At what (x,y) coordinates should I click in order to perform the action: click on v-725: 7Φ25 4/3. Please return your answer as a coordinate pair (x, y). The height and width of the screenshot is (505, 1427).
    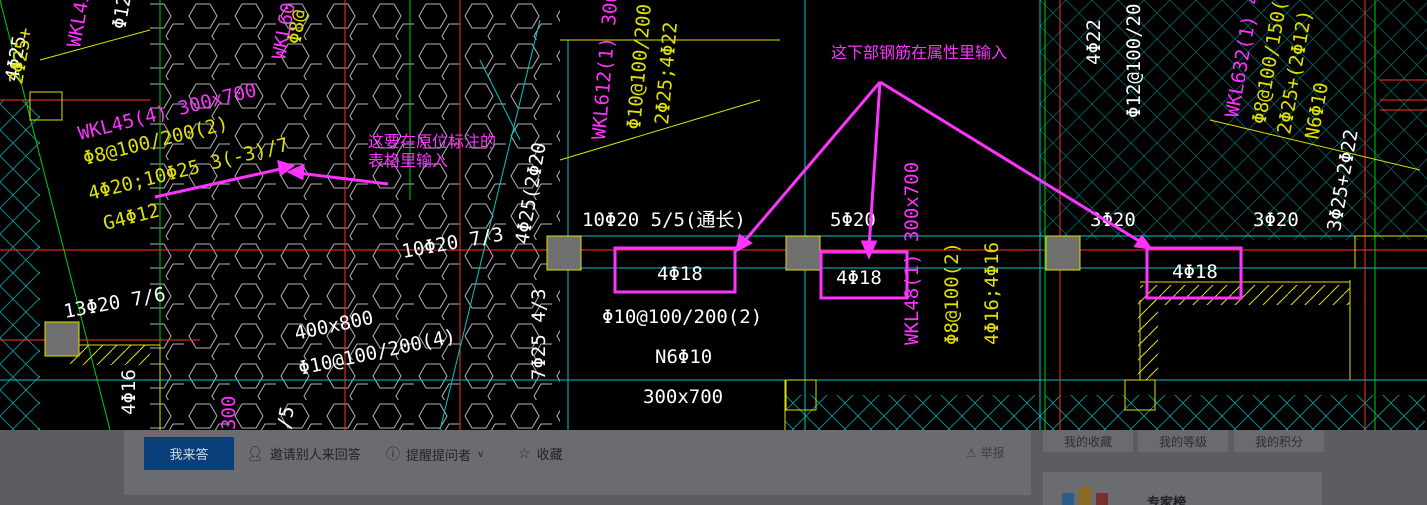
    Looking at the image, I should click on (539, 334).